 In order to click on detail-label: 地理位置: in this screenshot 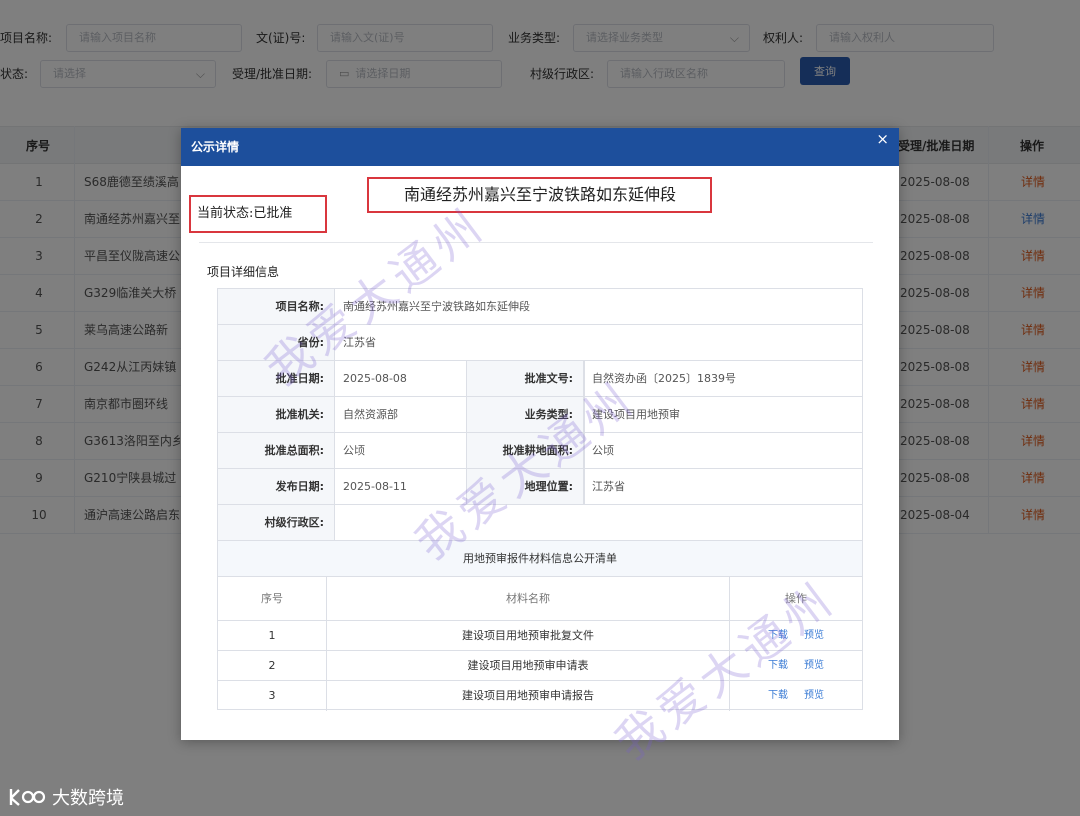, I will do `click(525, 486)`.